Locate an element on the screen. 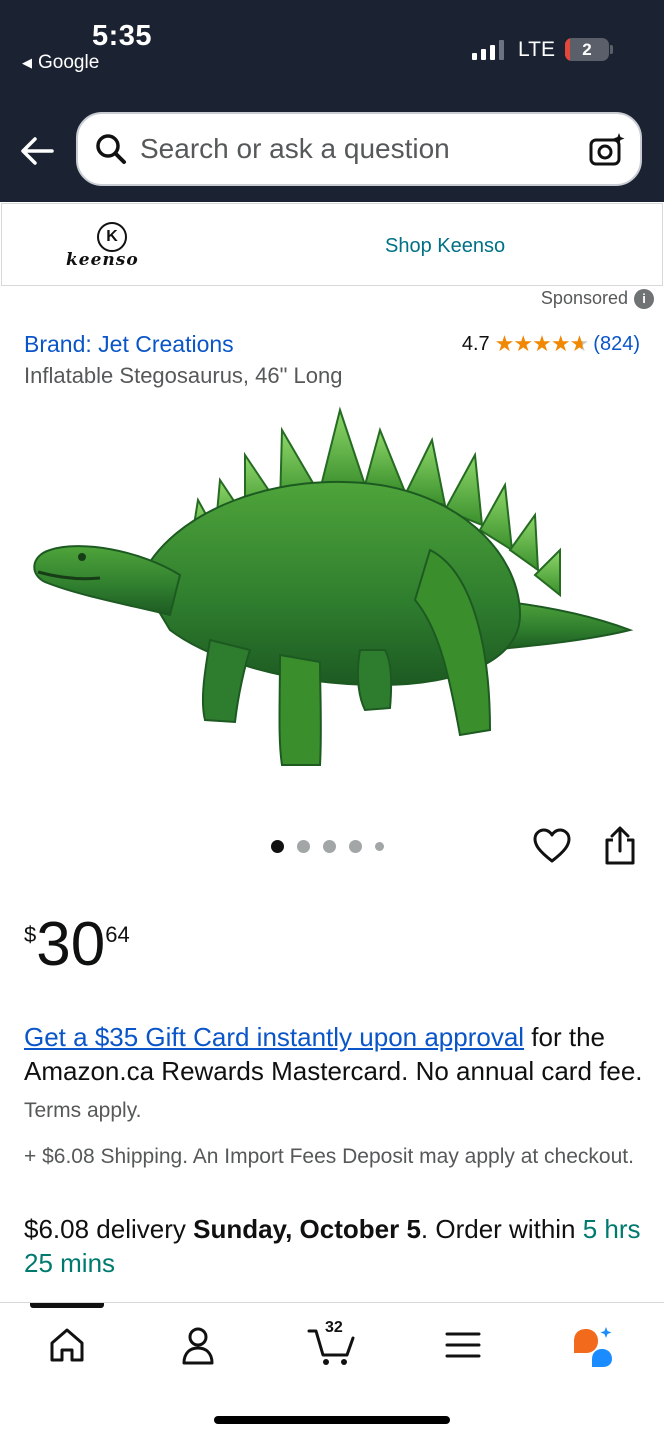 The height and width of the screenshot is (1440, 664). search-icon is located at coordinates (111, 149).